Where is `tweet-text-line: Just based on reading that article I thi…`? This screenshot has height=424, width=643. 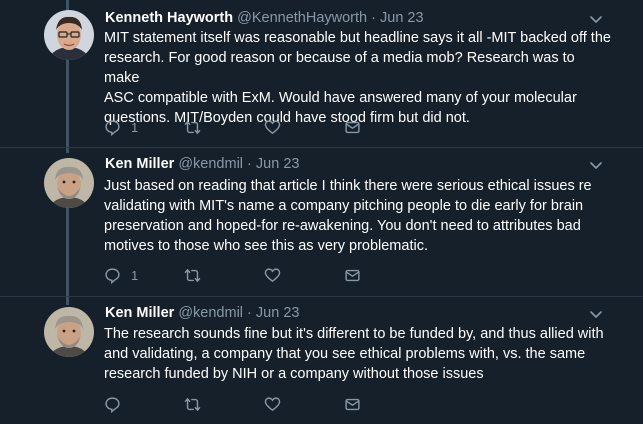
tweet-text-line: Just based on reading that article I thi… is located at coordinates (348, 186).